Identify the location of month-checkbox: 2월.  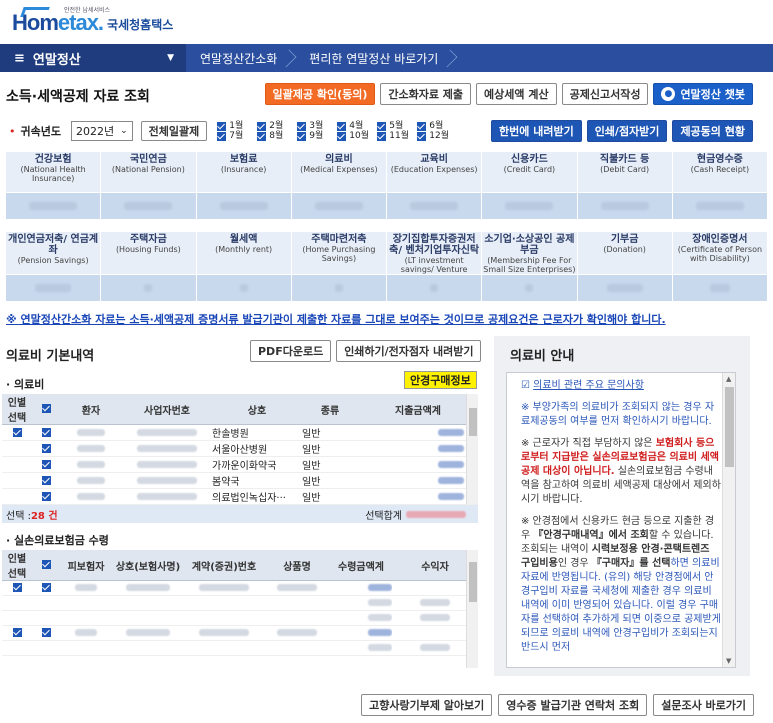
(277, 126).